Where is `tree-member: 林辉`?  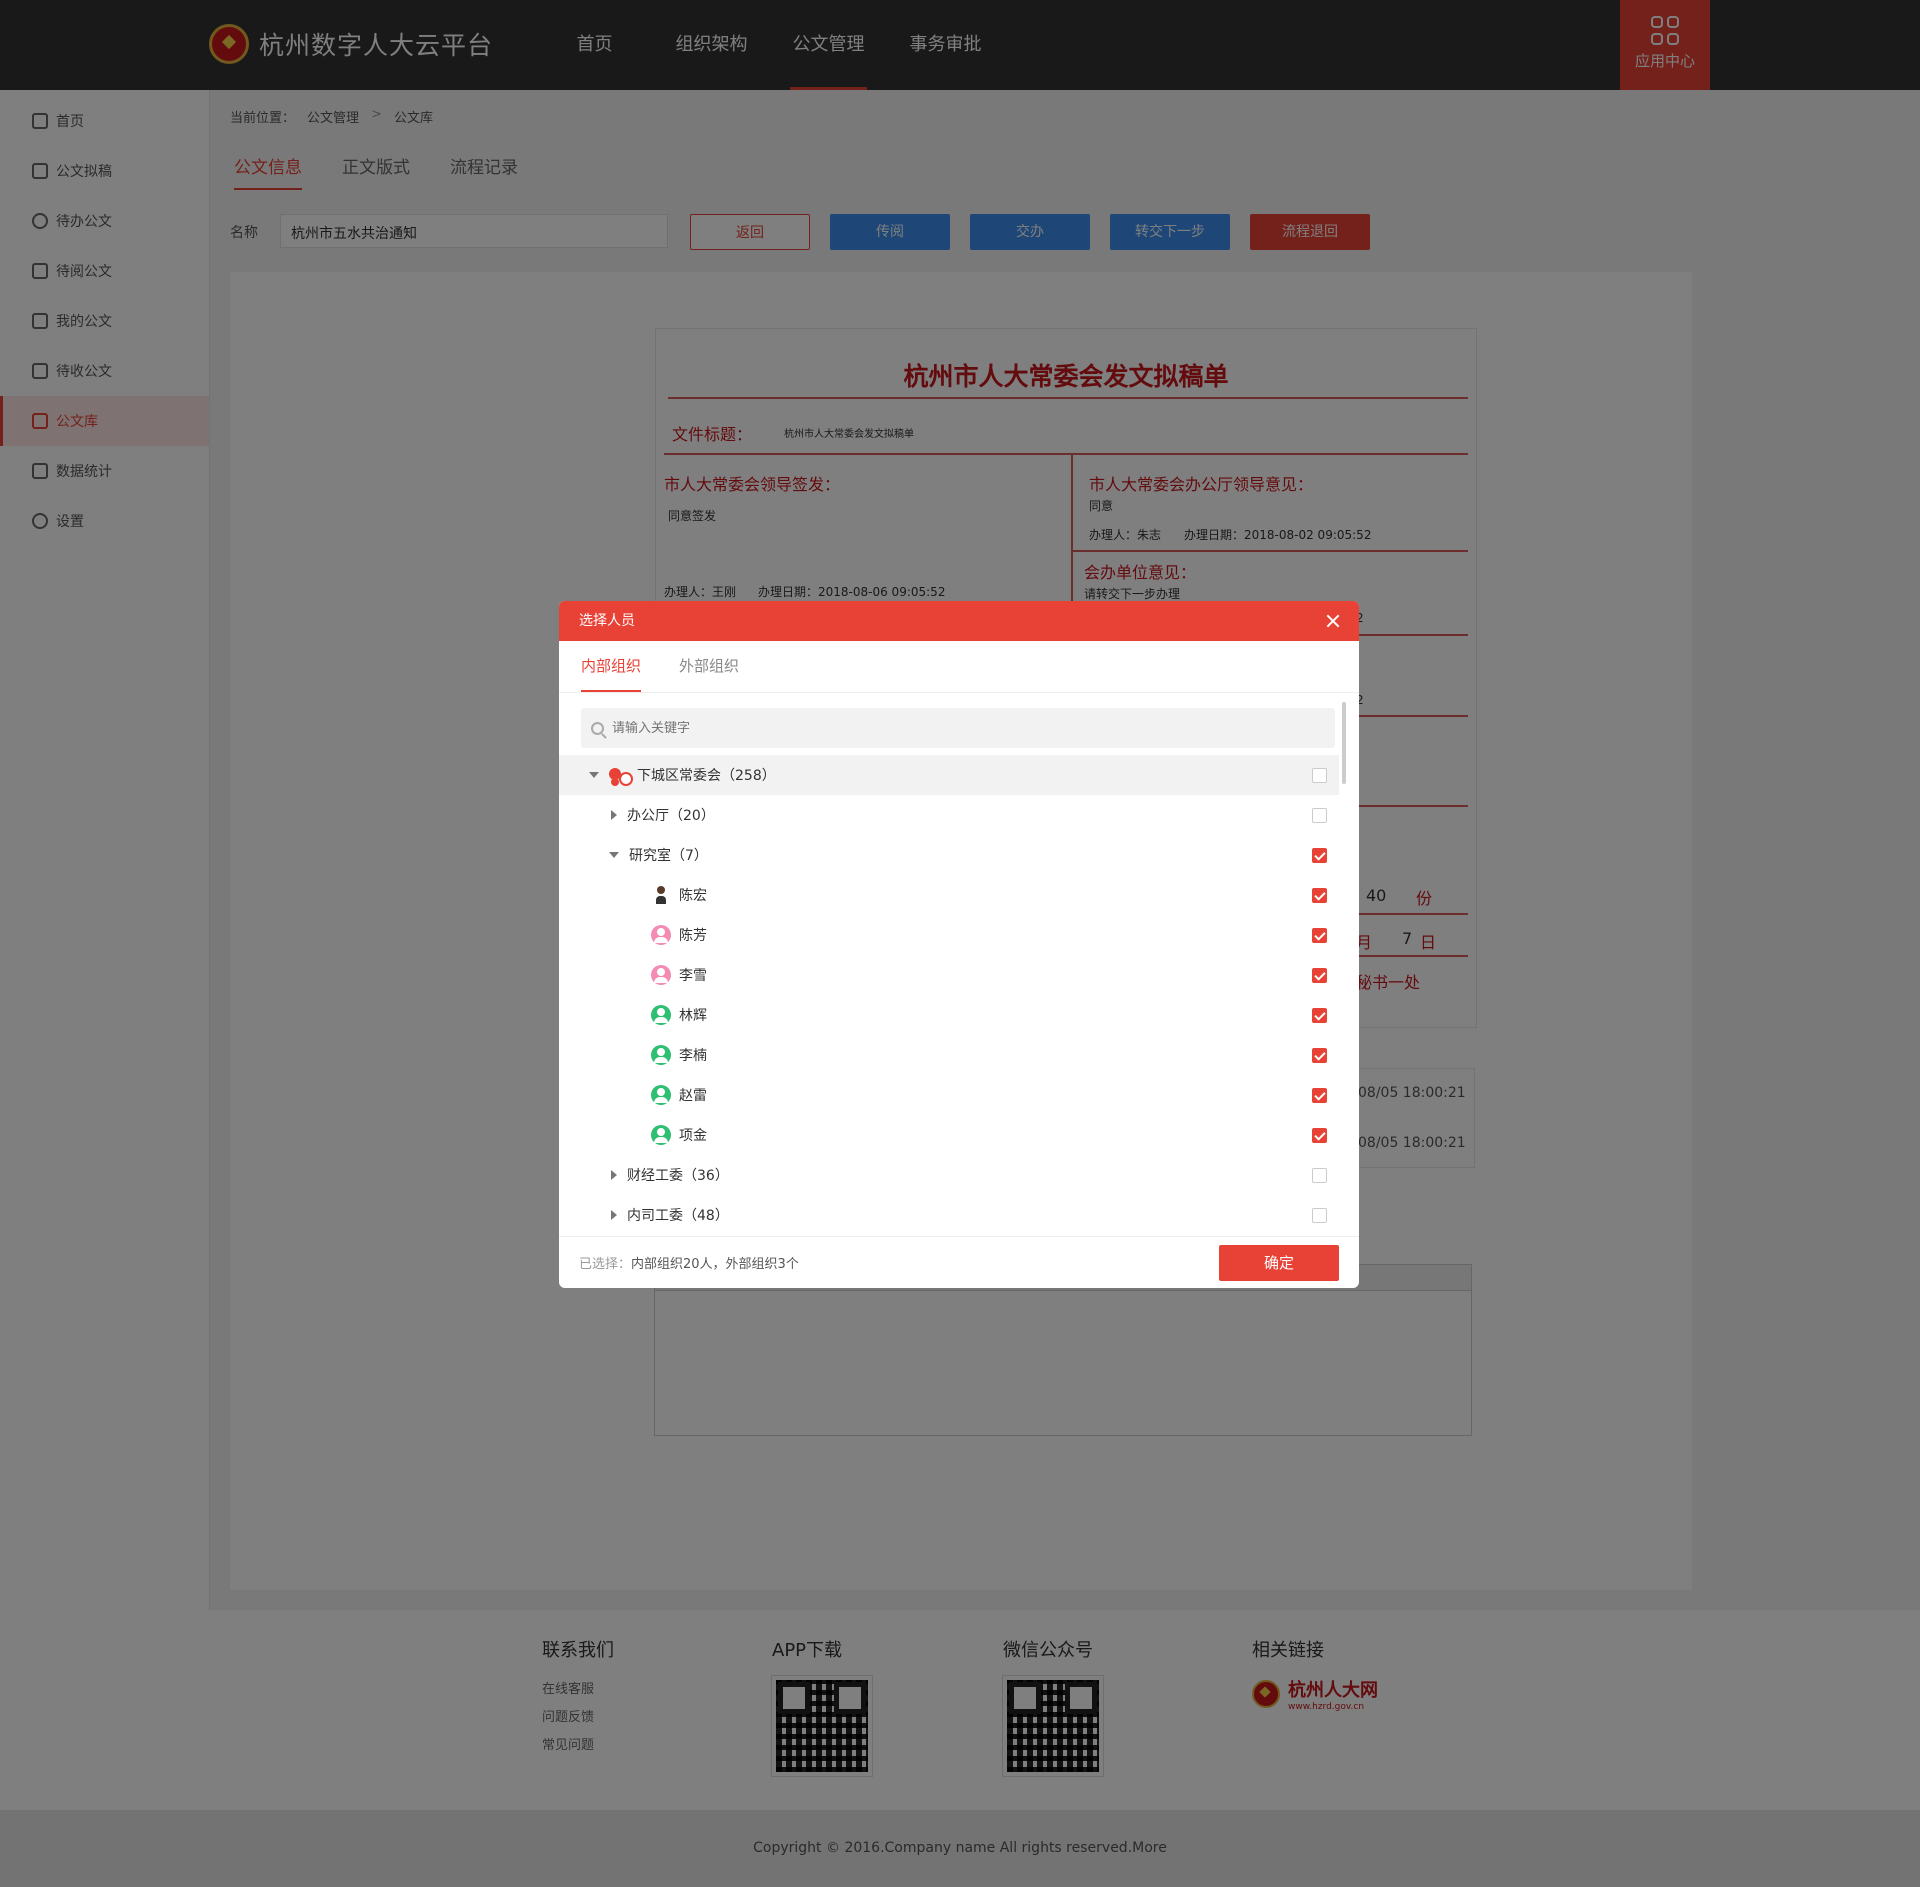
tree-member: 林辉 is located at coordinates (949, 1015).